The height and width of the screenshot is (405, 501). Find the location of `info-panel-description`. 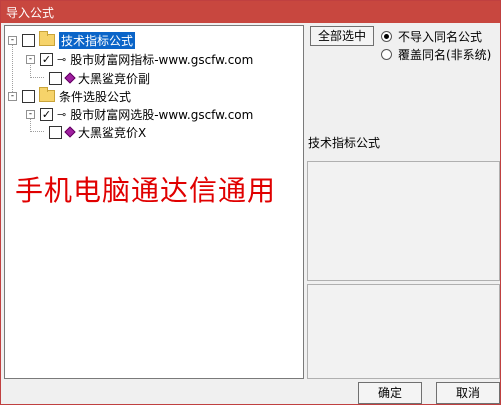

info-panel-description is located at coordinates (403, 221).